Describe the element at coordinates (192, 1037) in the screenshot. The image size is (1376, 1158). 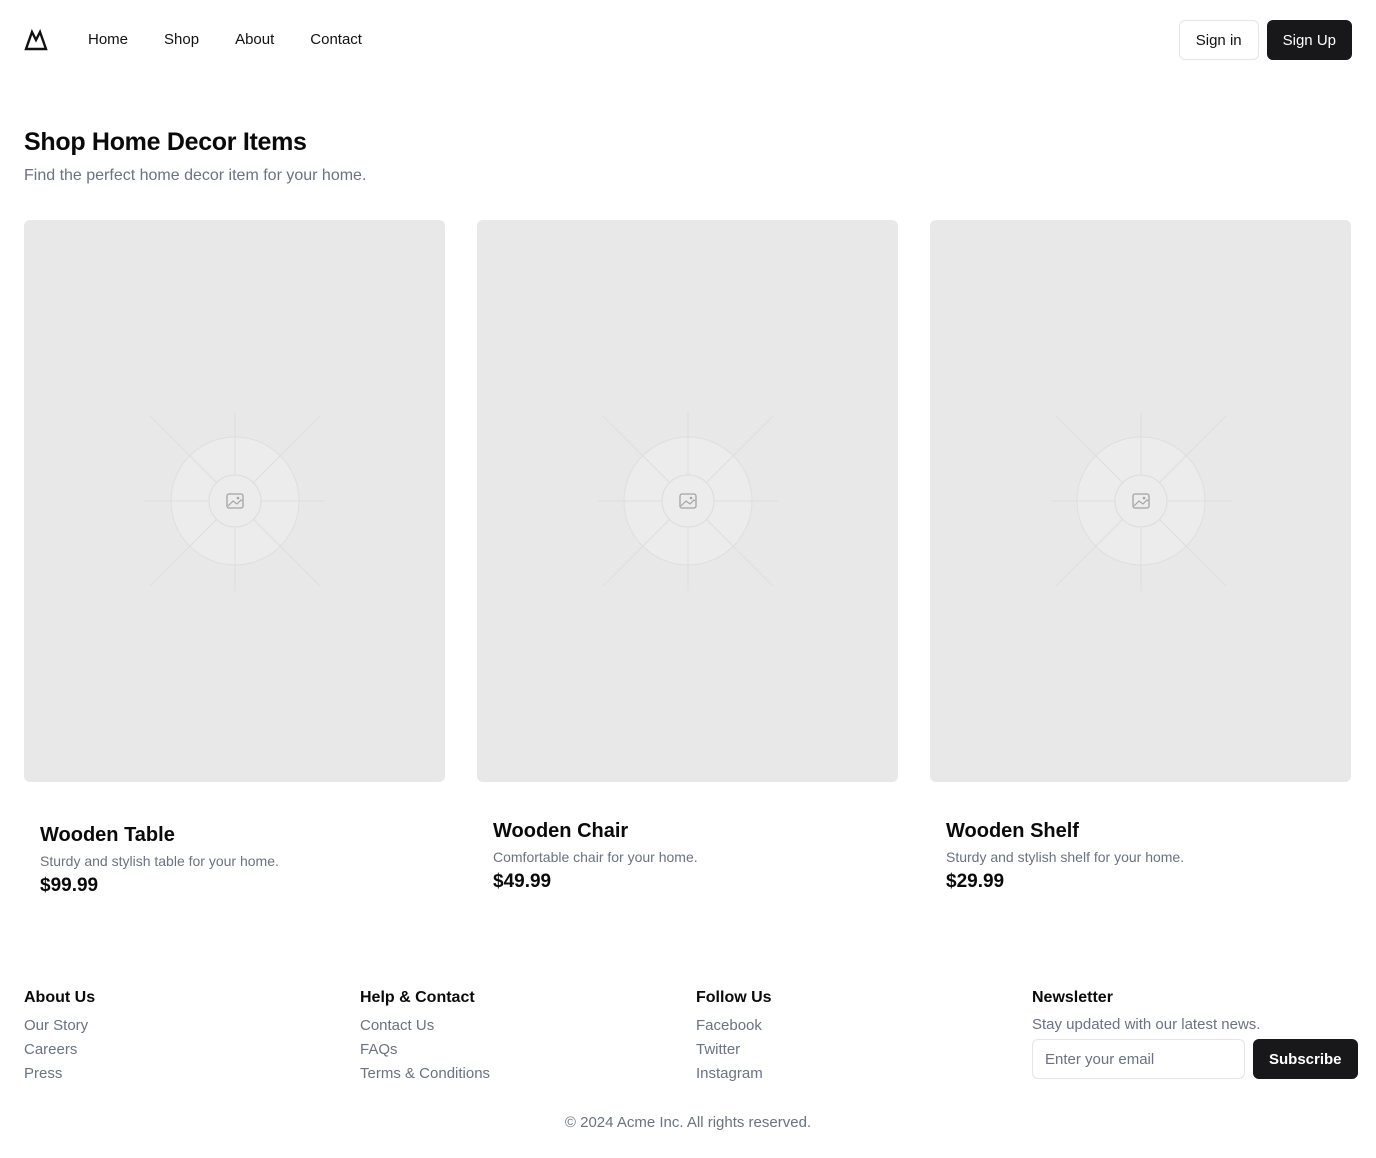
I see `footer-about: About Us Our Story Careers Press` at that location.